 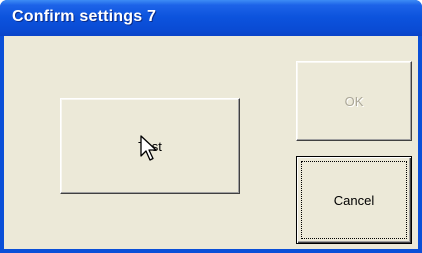 I want to click on window-title: Confirm settings 7, so click(x=84, y=16).